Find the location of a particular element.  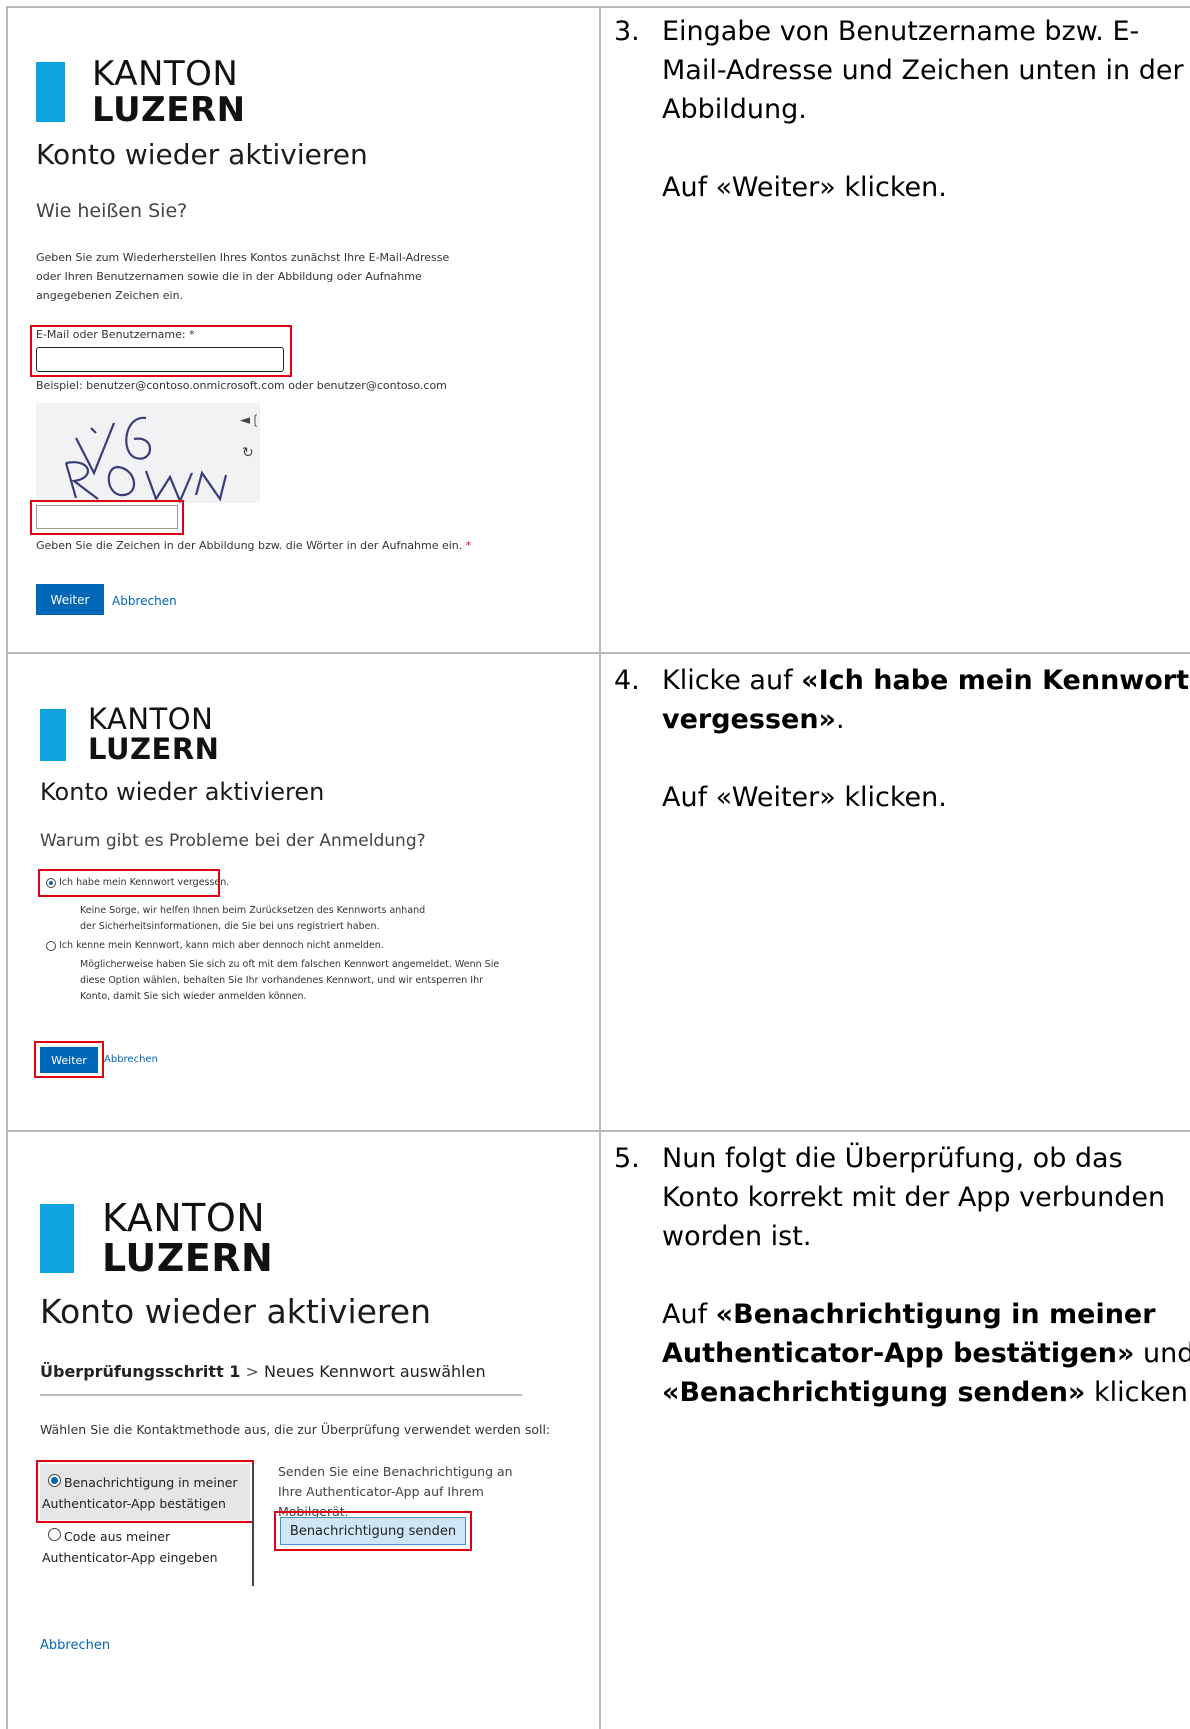

speaker-icon: ◄❲ is located at coordinates (250, 420).